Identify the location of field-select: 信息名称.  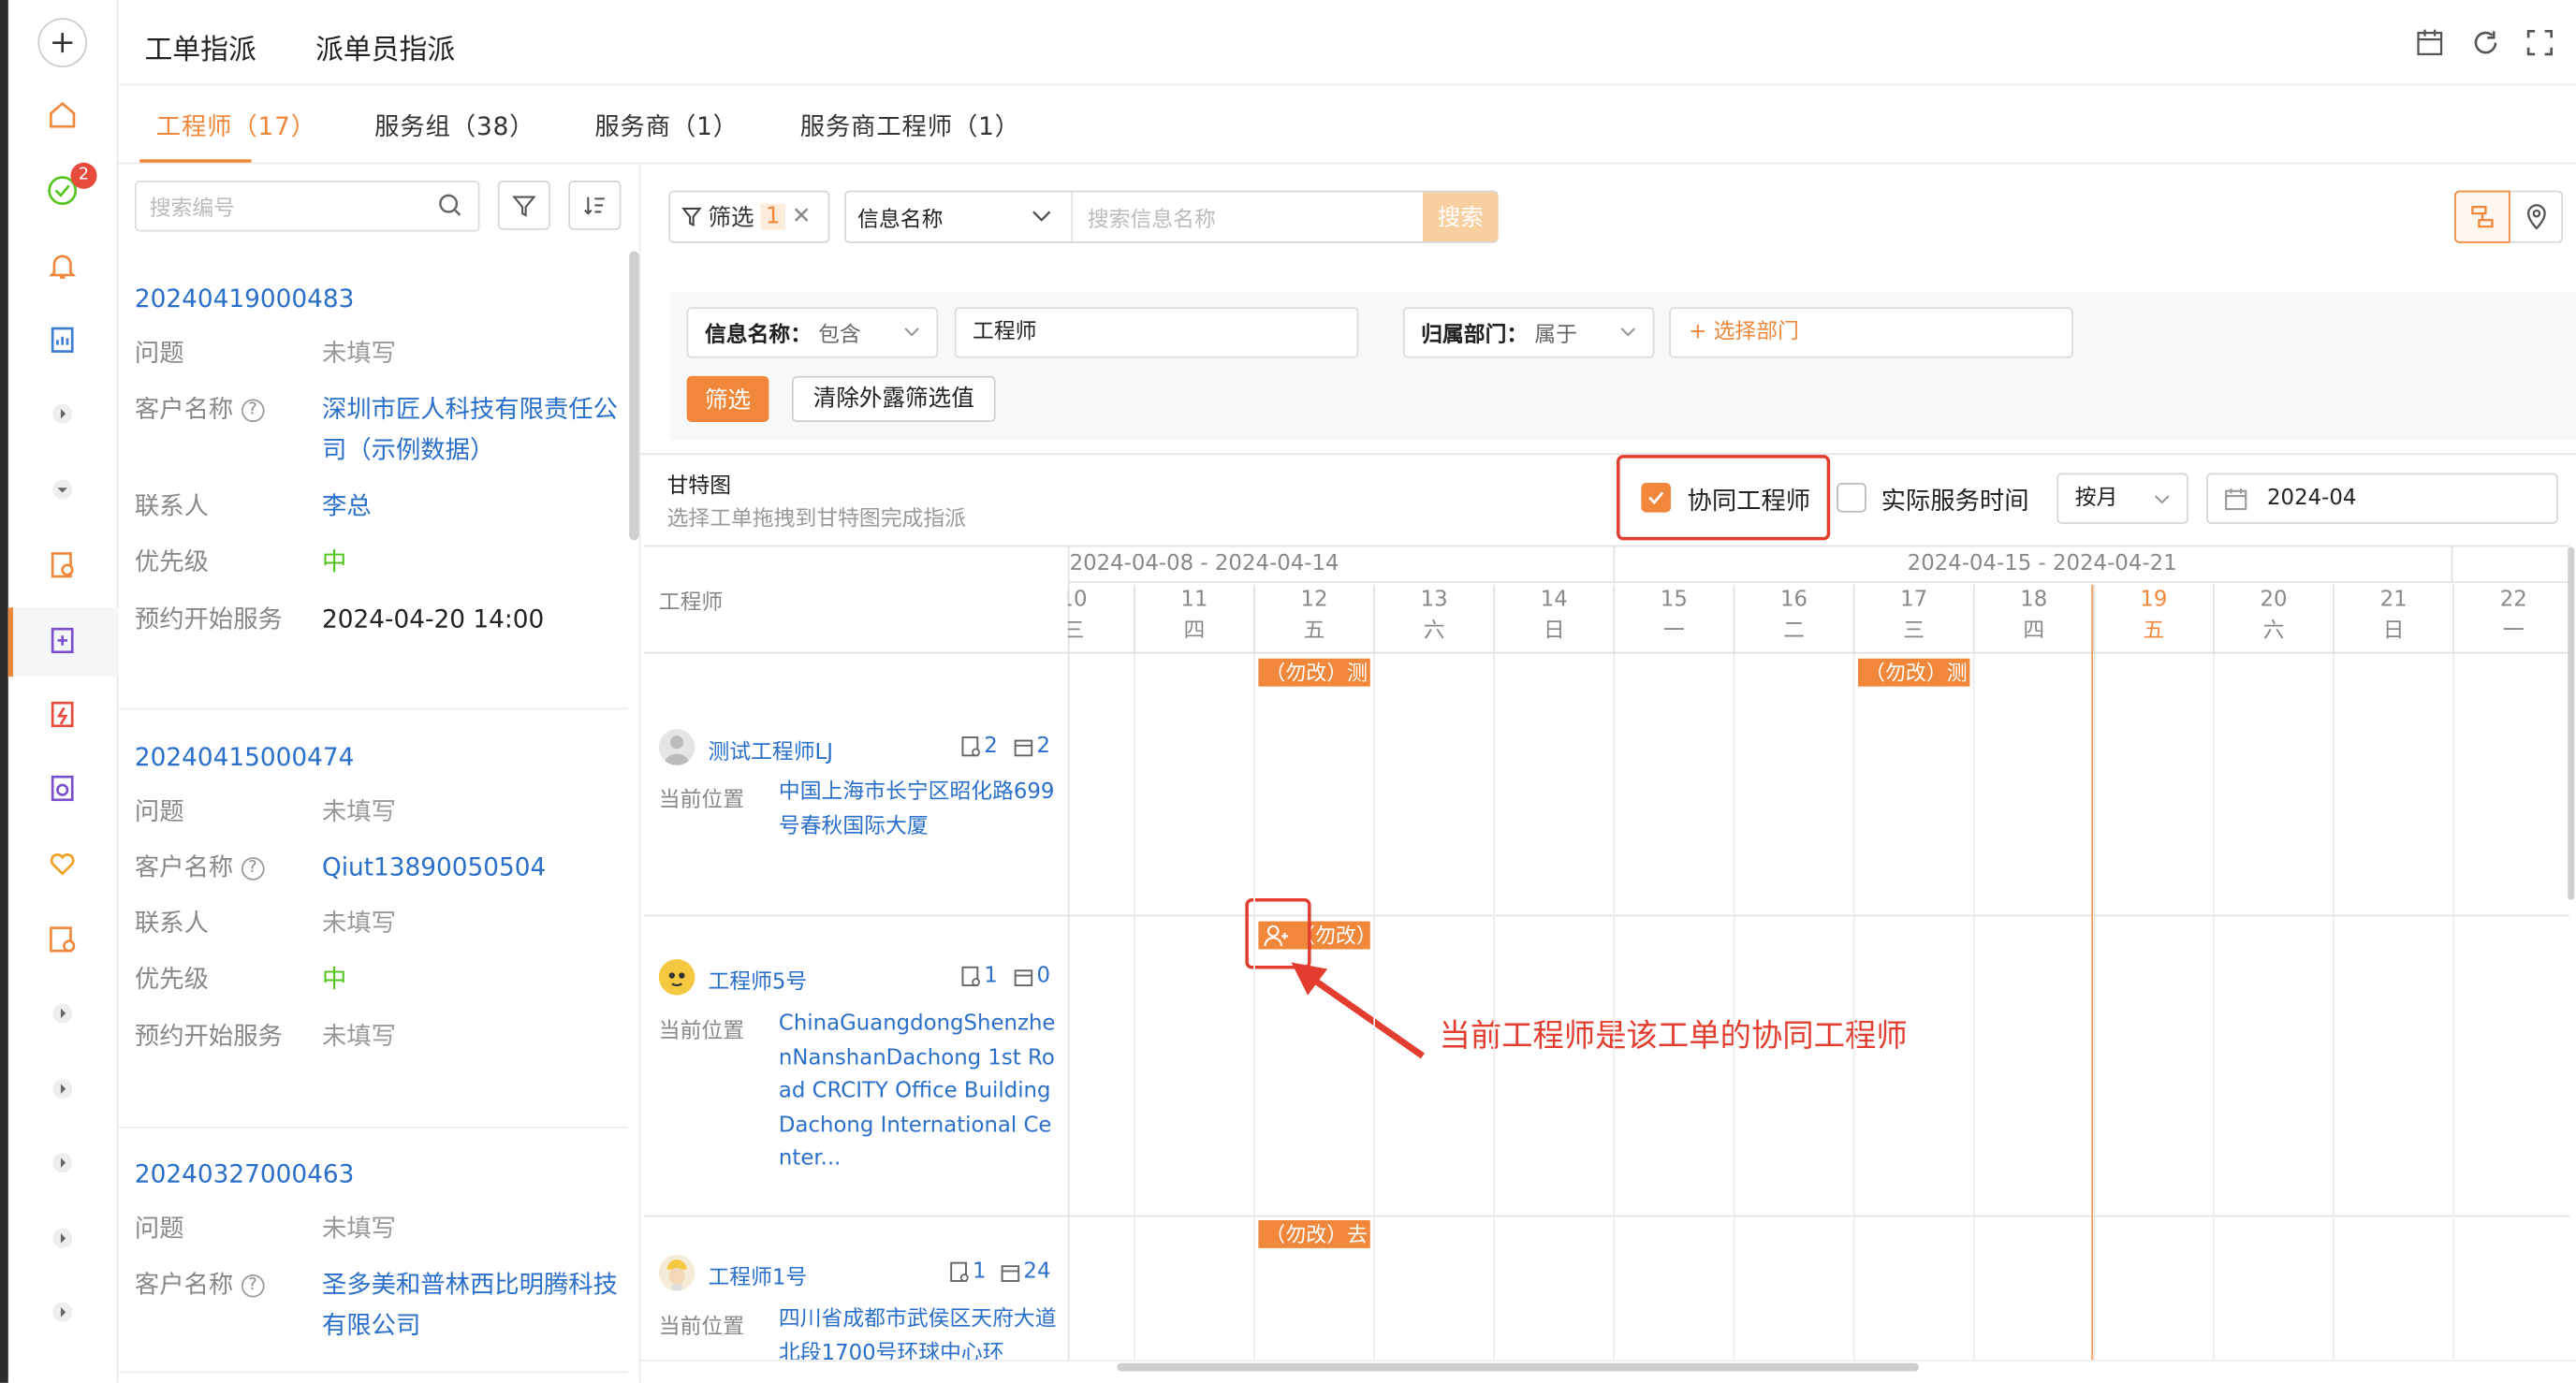
(900, 217).